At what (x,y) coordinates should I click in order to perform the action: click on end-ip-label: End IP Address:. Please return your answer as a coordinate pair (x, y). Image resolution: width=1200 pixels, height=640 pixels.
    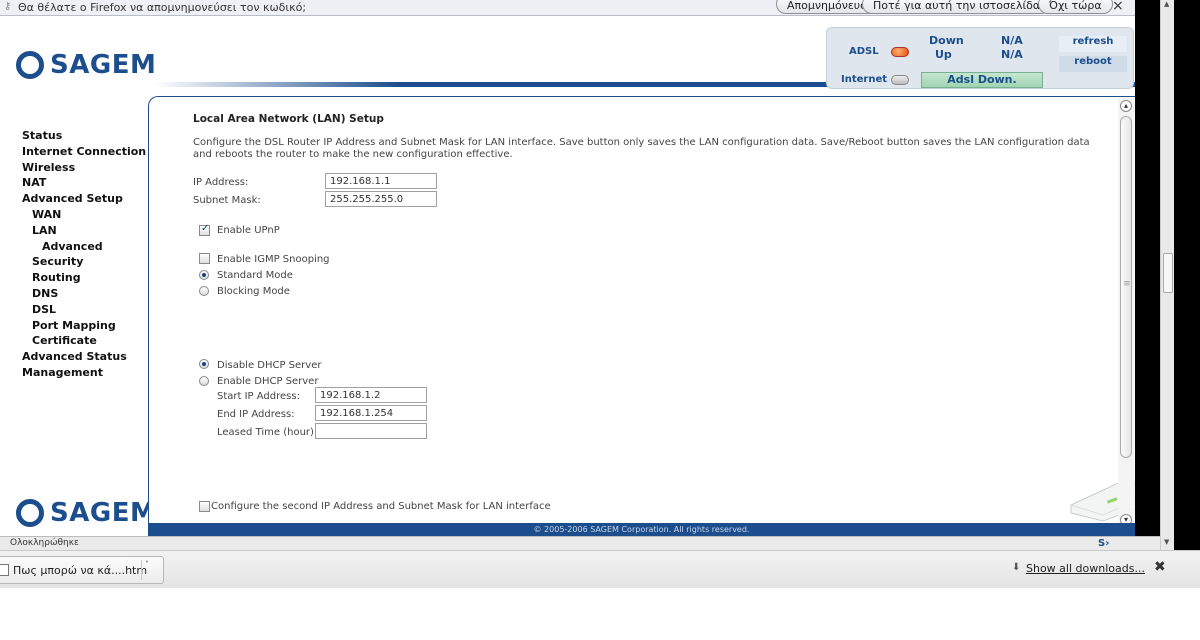
    Looking at the image, I should click on (256, 414).